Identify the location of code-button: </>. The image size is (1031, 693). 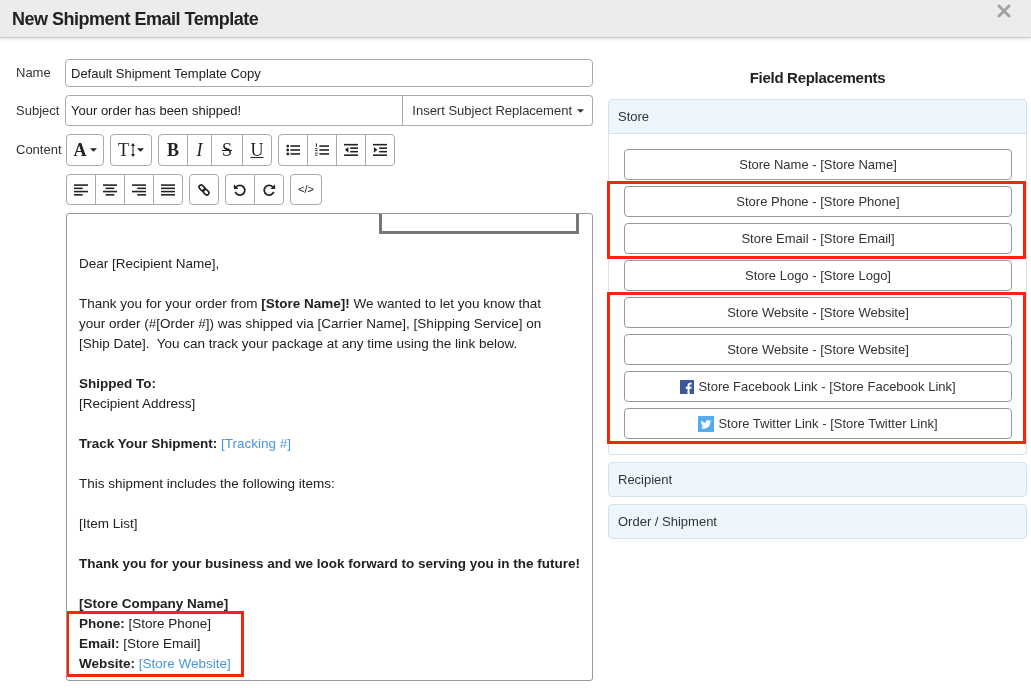
(306, 189).